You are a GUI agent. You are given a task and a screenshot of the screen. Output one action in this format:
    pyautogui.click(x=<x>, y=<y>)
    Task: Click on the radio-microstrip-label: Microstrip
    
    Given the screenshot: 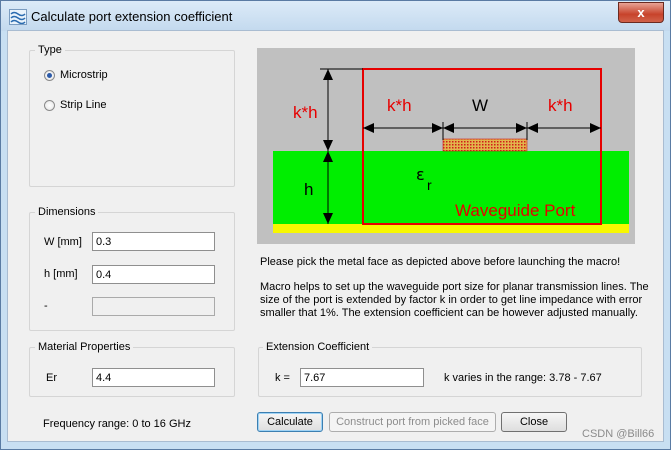 What is the action you would take?
    pyautogui.click(x=84, y=75)
    